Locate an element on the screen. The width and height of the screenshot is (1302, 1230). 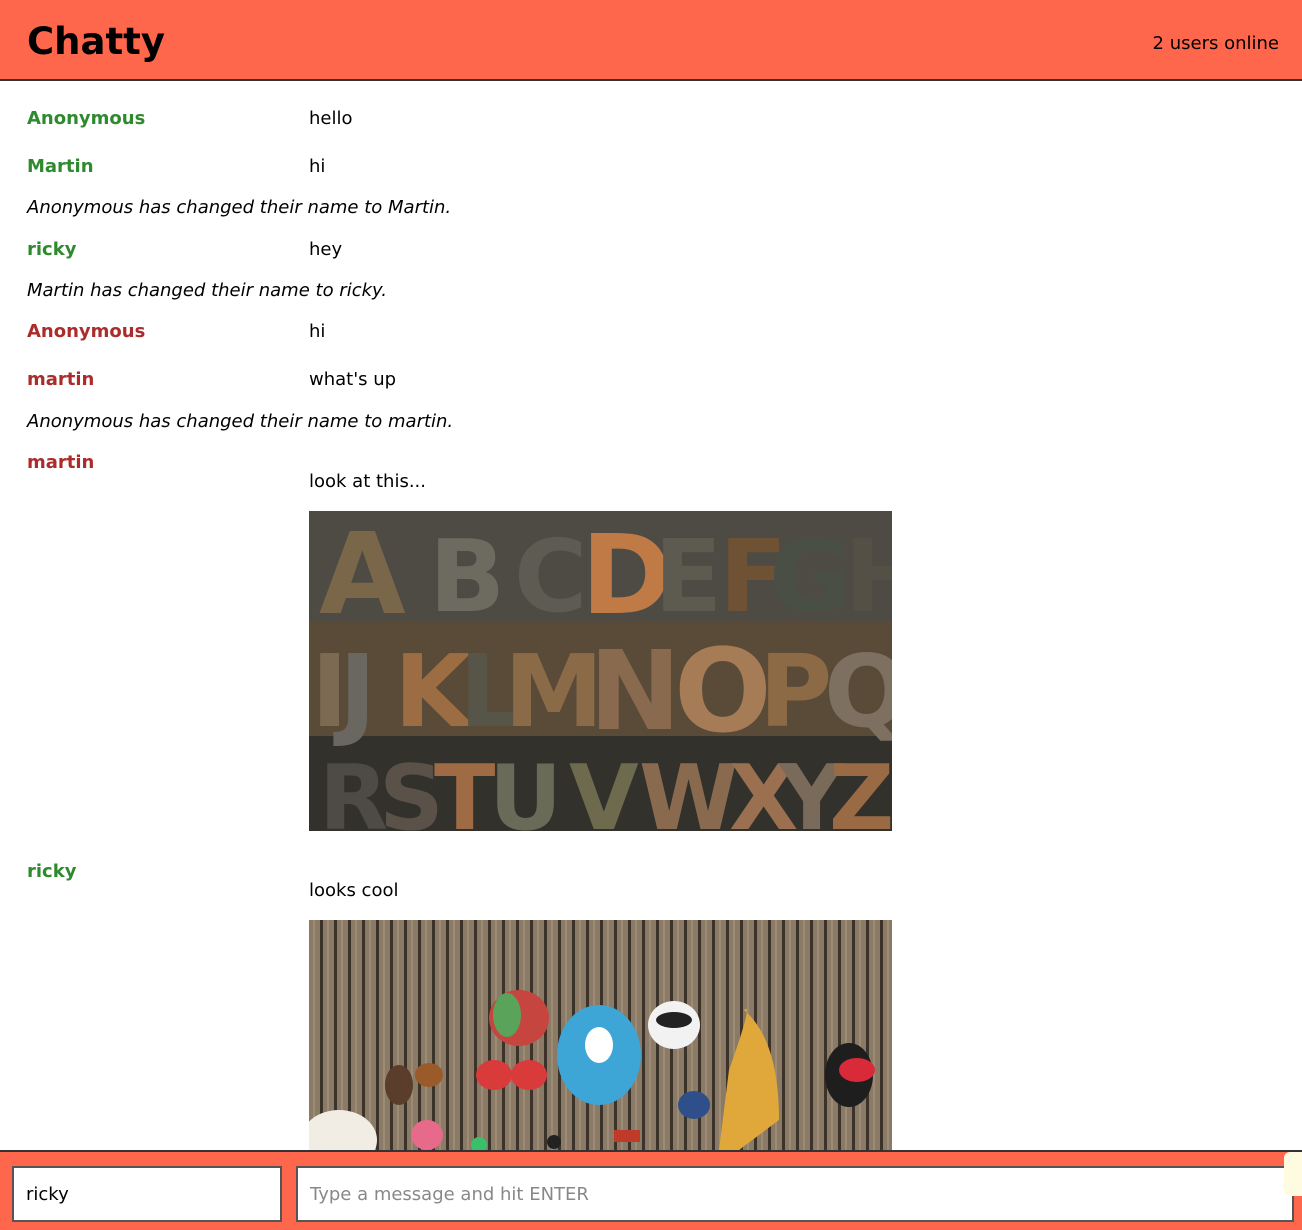
side-tab-stub is located at coordinates (1293, 1174).